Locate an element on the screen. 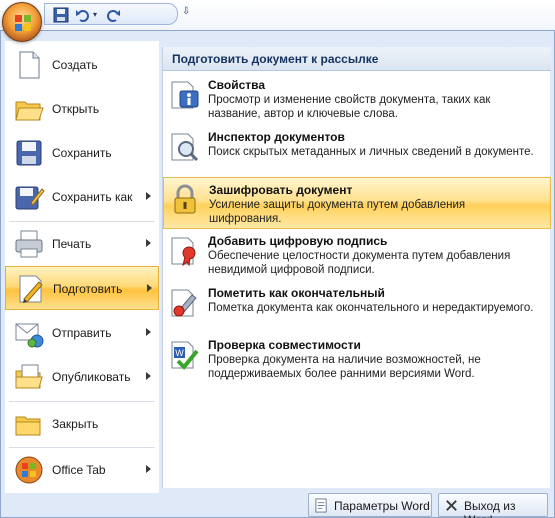 The width and height of the screenshot is (555, 518). printer-icon is located at coordinates (29, 244).